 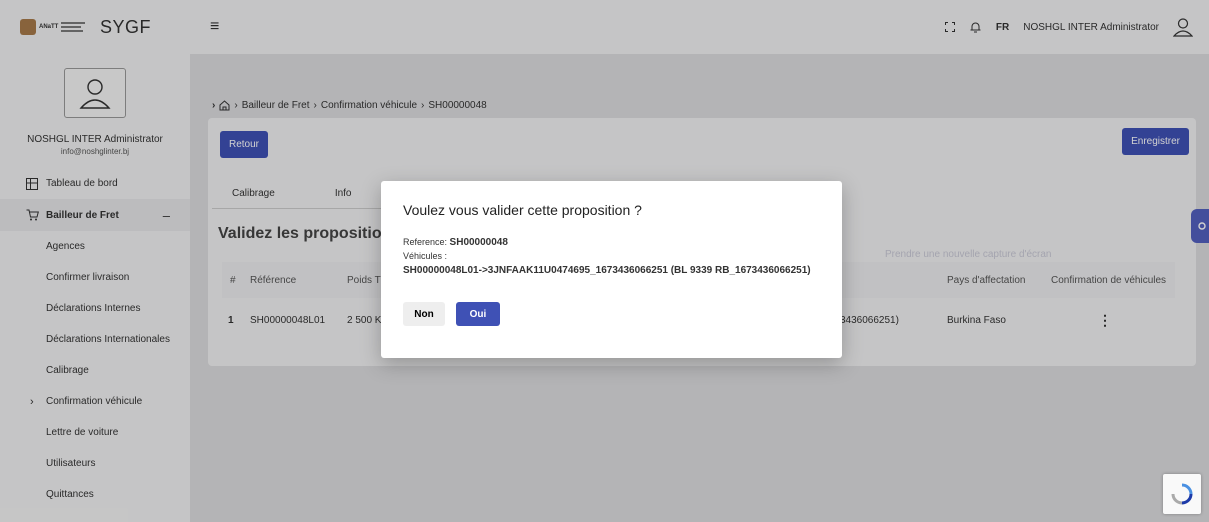 I want to click on dashboard-icon, so click(x=32, y=183).